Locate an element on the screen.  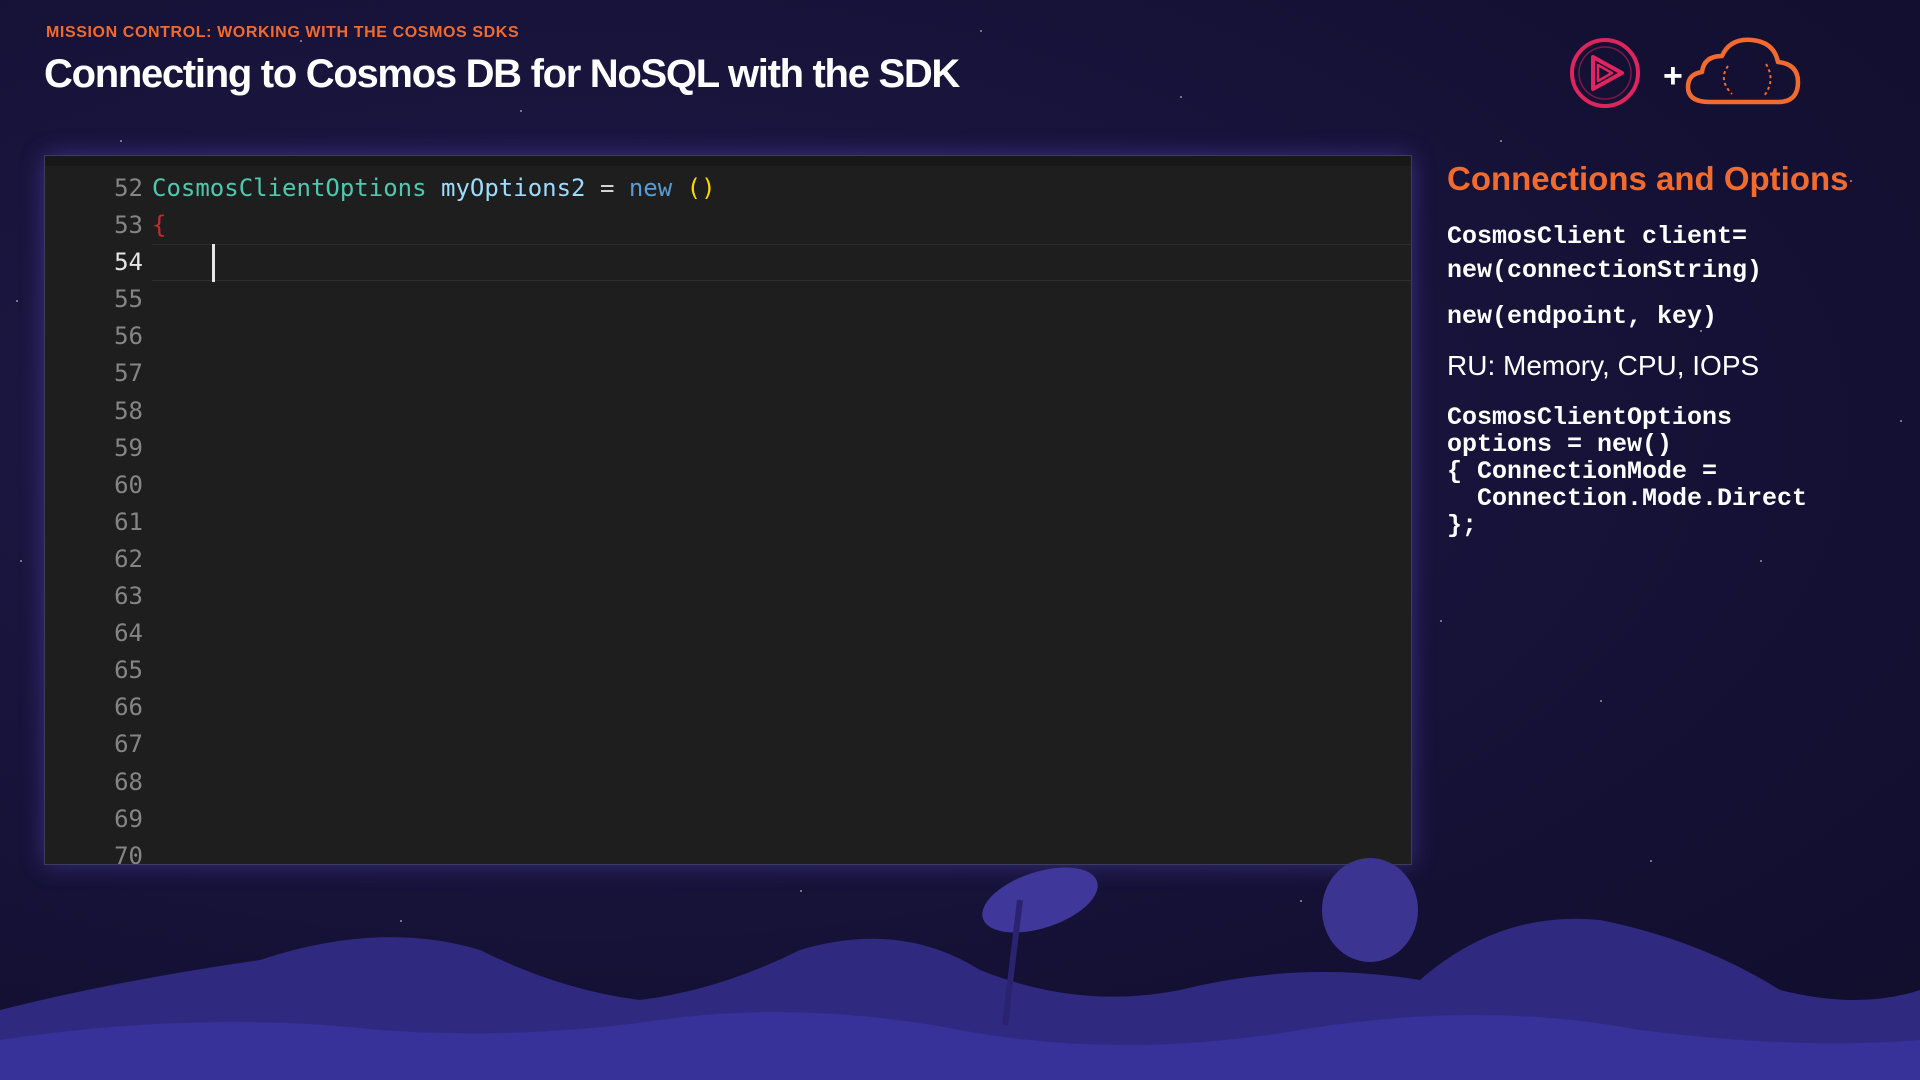
line-number: 58 is located at coordinates (128, 410).